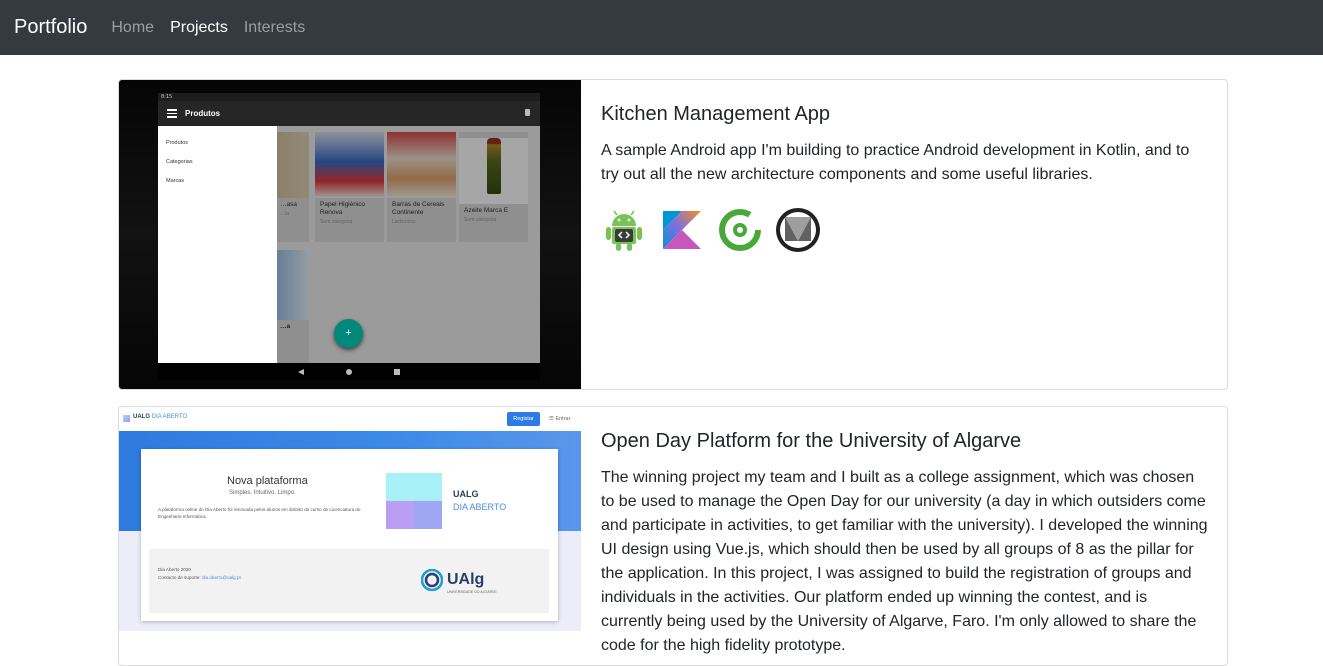  What do you see at coordinates (167, 97) in the screenshot?
I see `status-time: 8:15` at bounding box center [167, 97].